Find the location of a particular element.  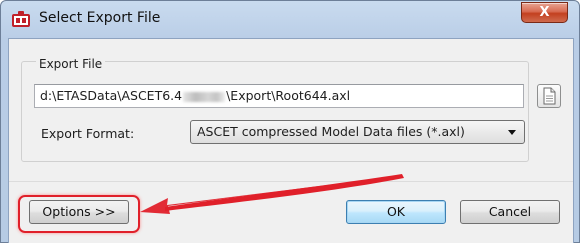

app-icon is located at coordinates (21, 19).